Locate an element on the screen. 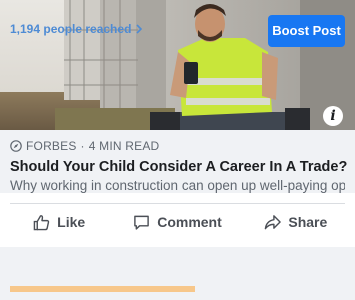 The height and width of the screenshot is (300, 355). like-button: Like is located at coordinates (59, 222).